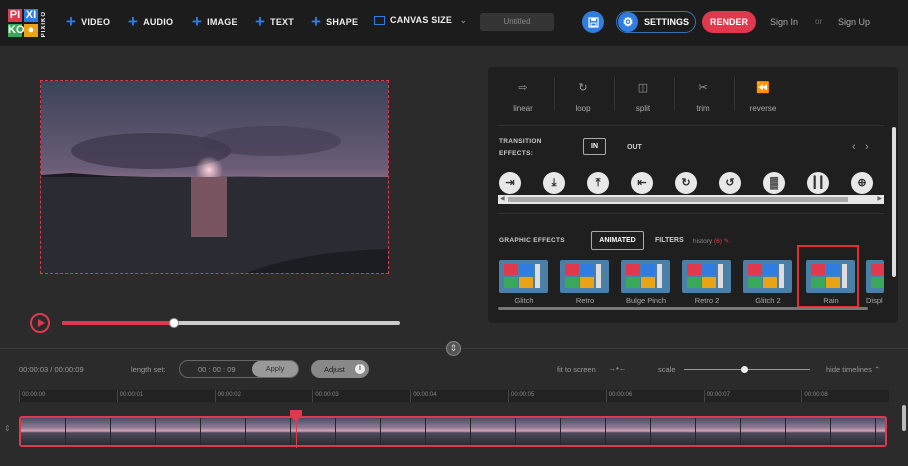  I want to click on scroll-thumb, so click(678, 199).